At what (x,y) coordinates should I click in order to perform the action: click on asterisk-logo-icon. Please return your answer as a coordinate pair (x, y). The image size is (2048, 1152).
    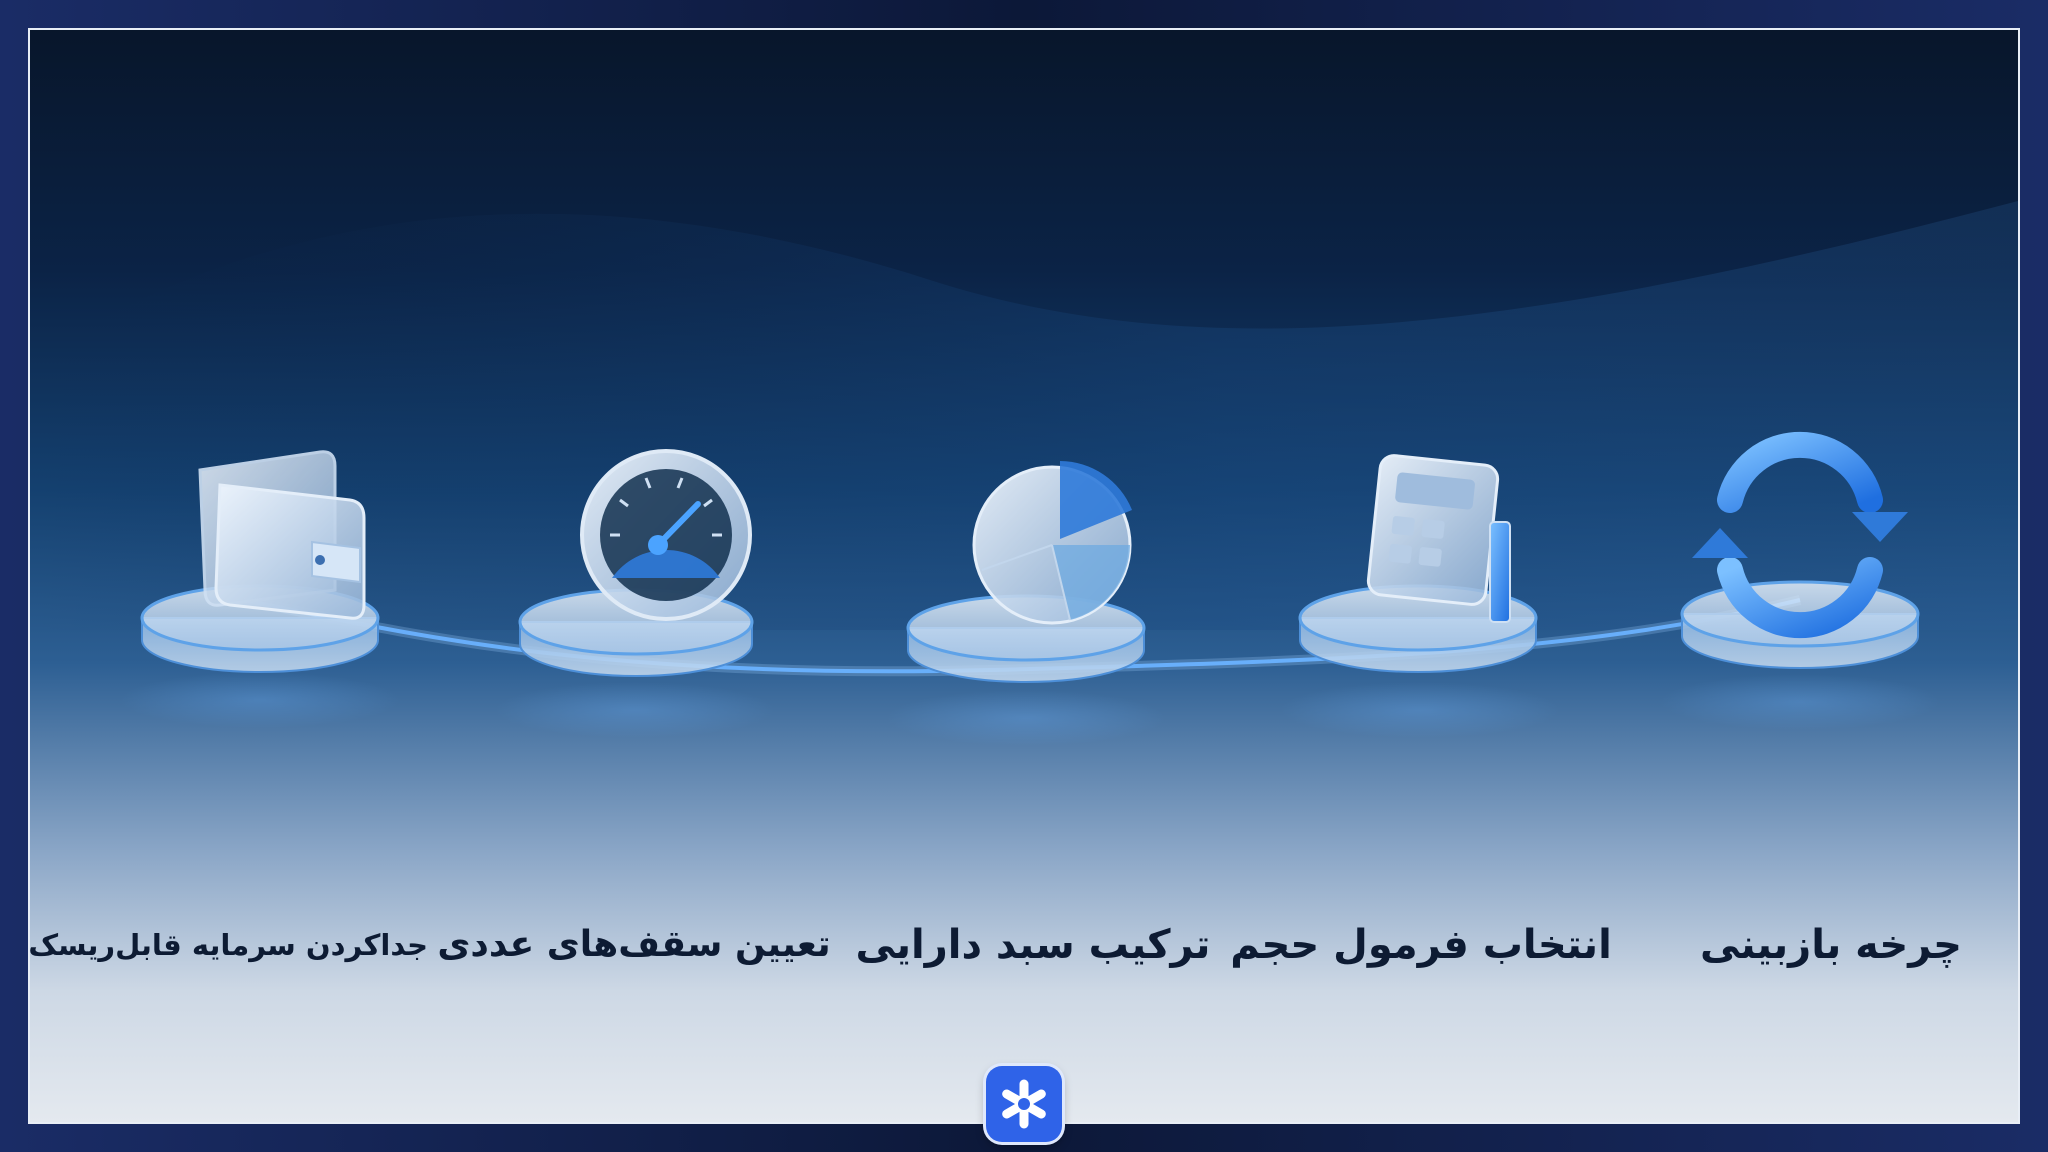
    Looking at the image, I should click on (1024, 1104).